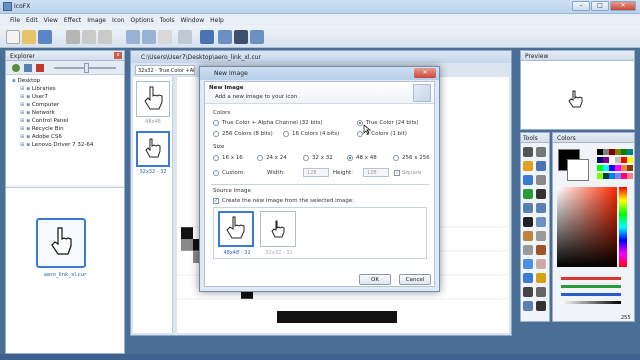 This screenshot has height=360, width=640. I want to click on hand-tool-icon, so click(541, 264).